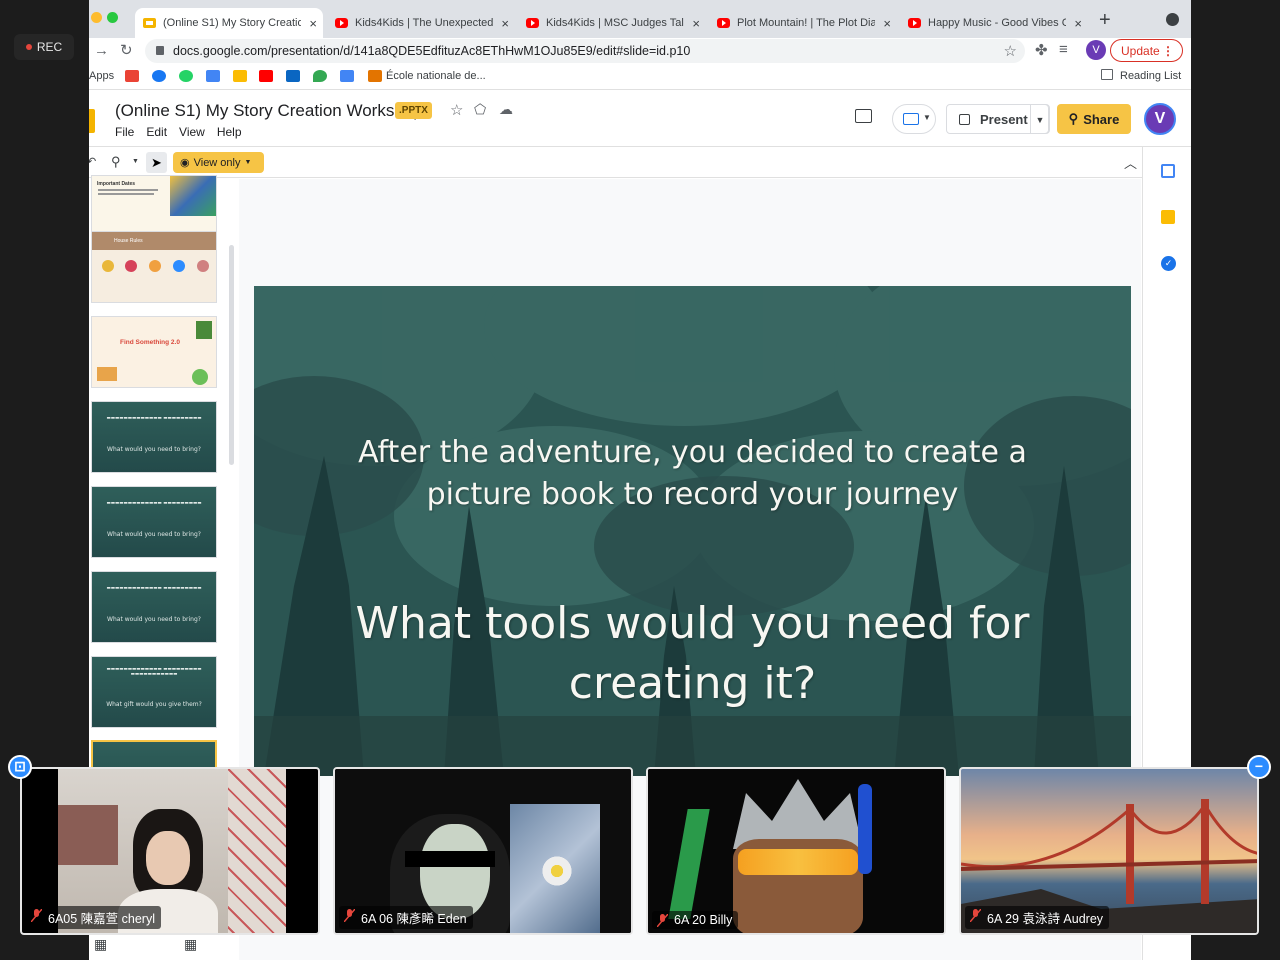  What do you see at coordinates (1109, 851) in the screenshot?
I see `video-tile: 6A 29 袁泳詩 Audrey` at bounding box center [1109, 851].